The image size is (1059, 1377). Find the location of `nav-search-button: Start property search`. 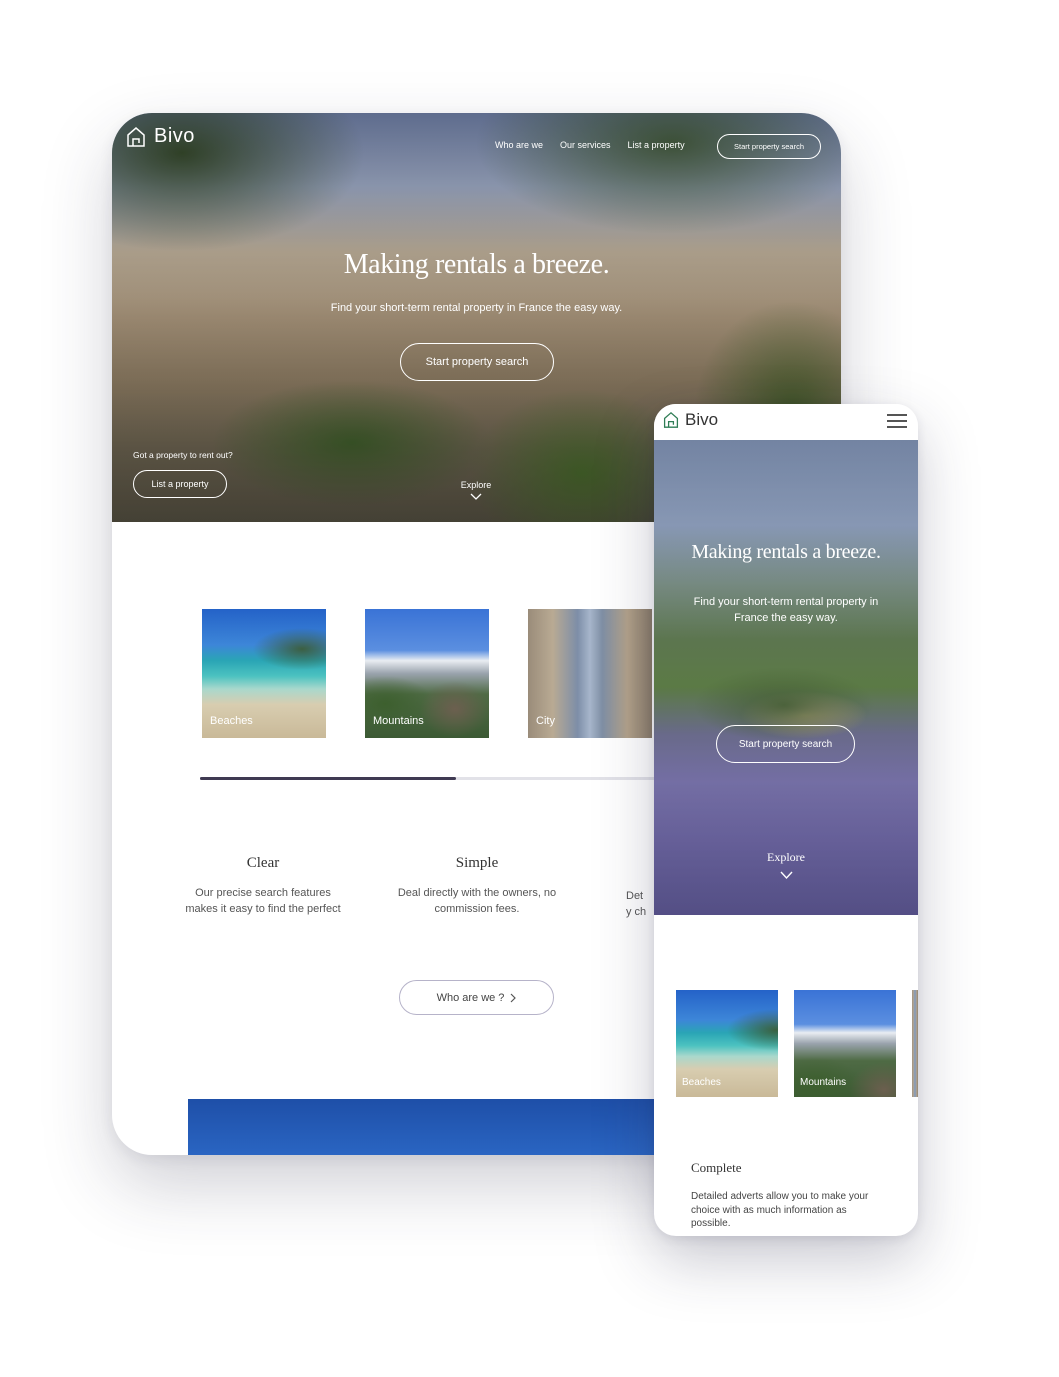

nav-search-button: Start property search is located at coordinates (769, 146).